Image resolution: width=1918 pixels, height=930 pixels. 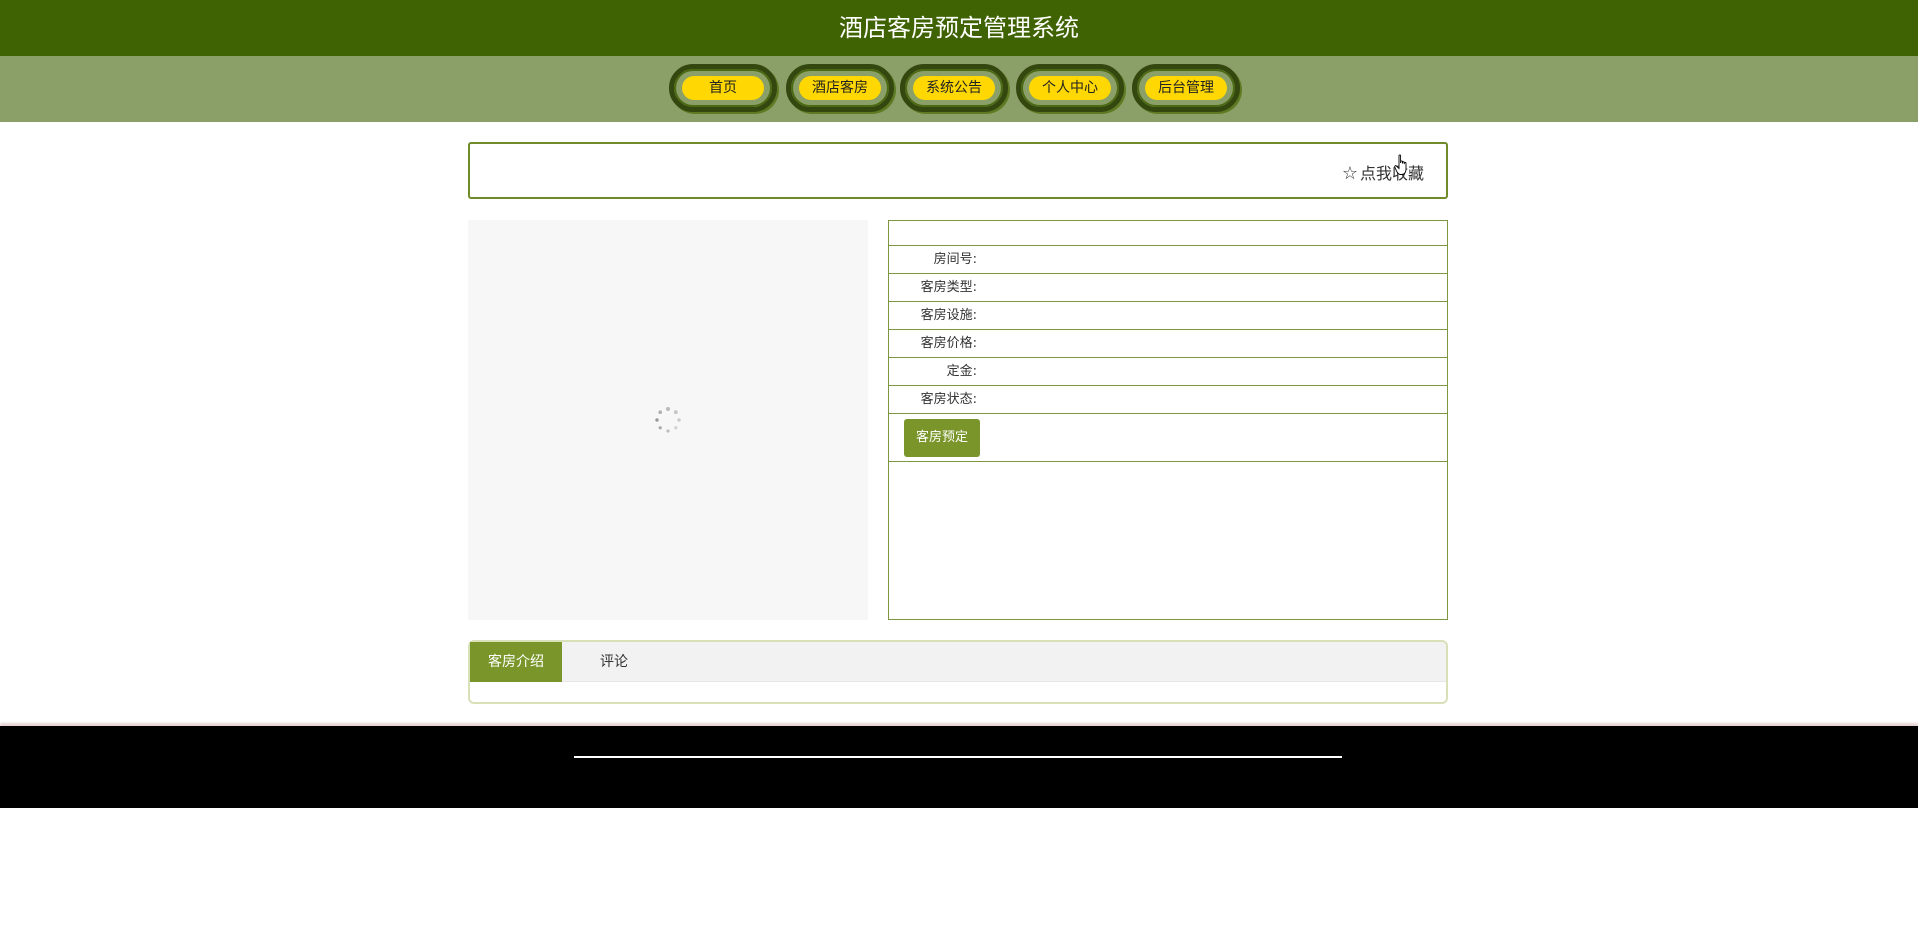 I want to click on room-facilities-row: 客房设施:, so click(x=1168, y=316).